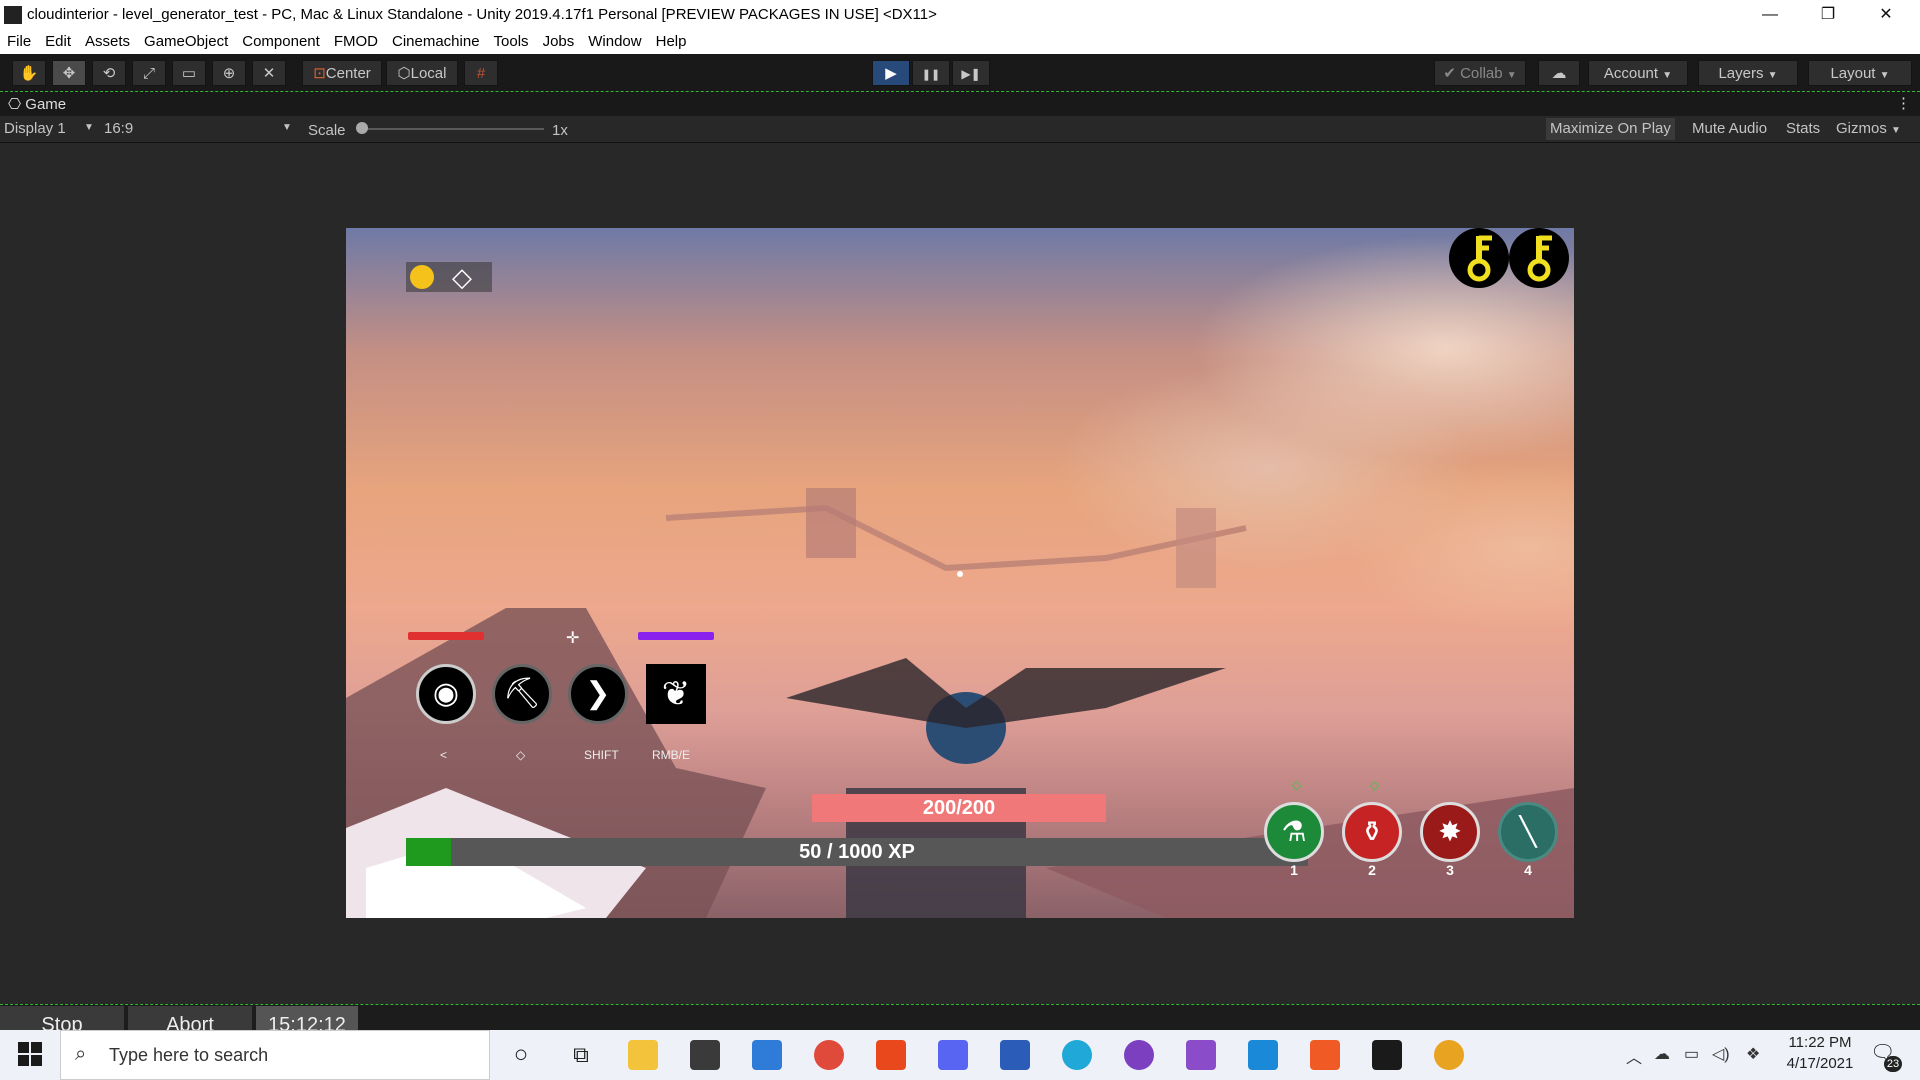  What do you see at coordinates (189, 73) in the screenshot?
I see `rect-tool-button: ▭` at bounding box center [189, 73].